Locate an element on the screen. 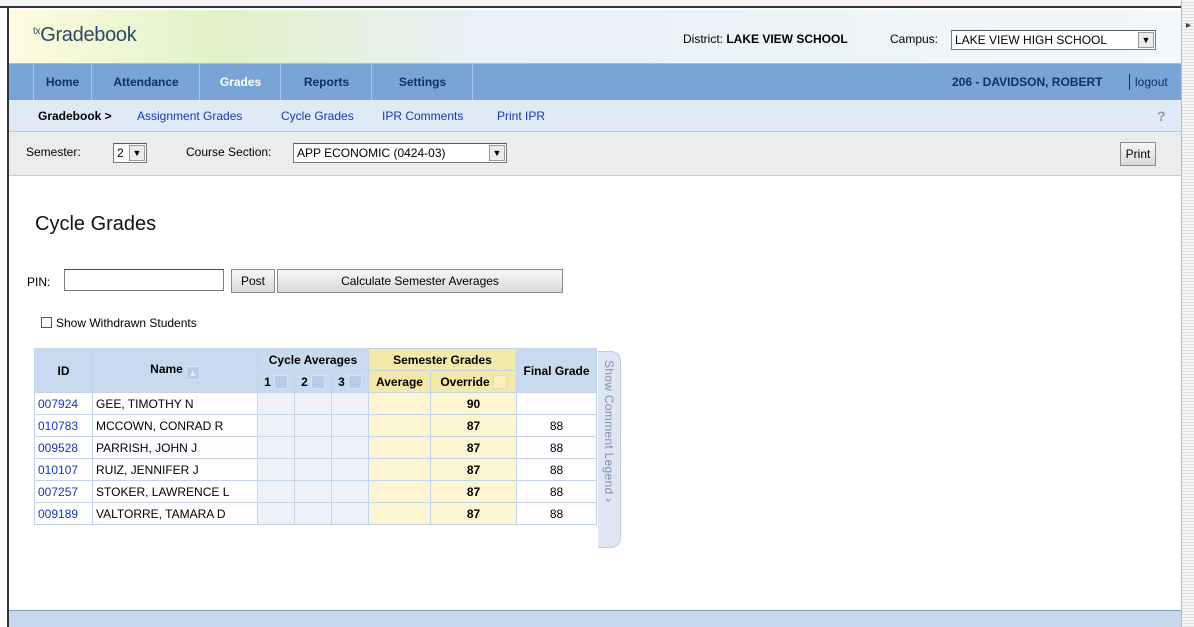  student-id-link: 010783 is located at coordinates (58, 426).